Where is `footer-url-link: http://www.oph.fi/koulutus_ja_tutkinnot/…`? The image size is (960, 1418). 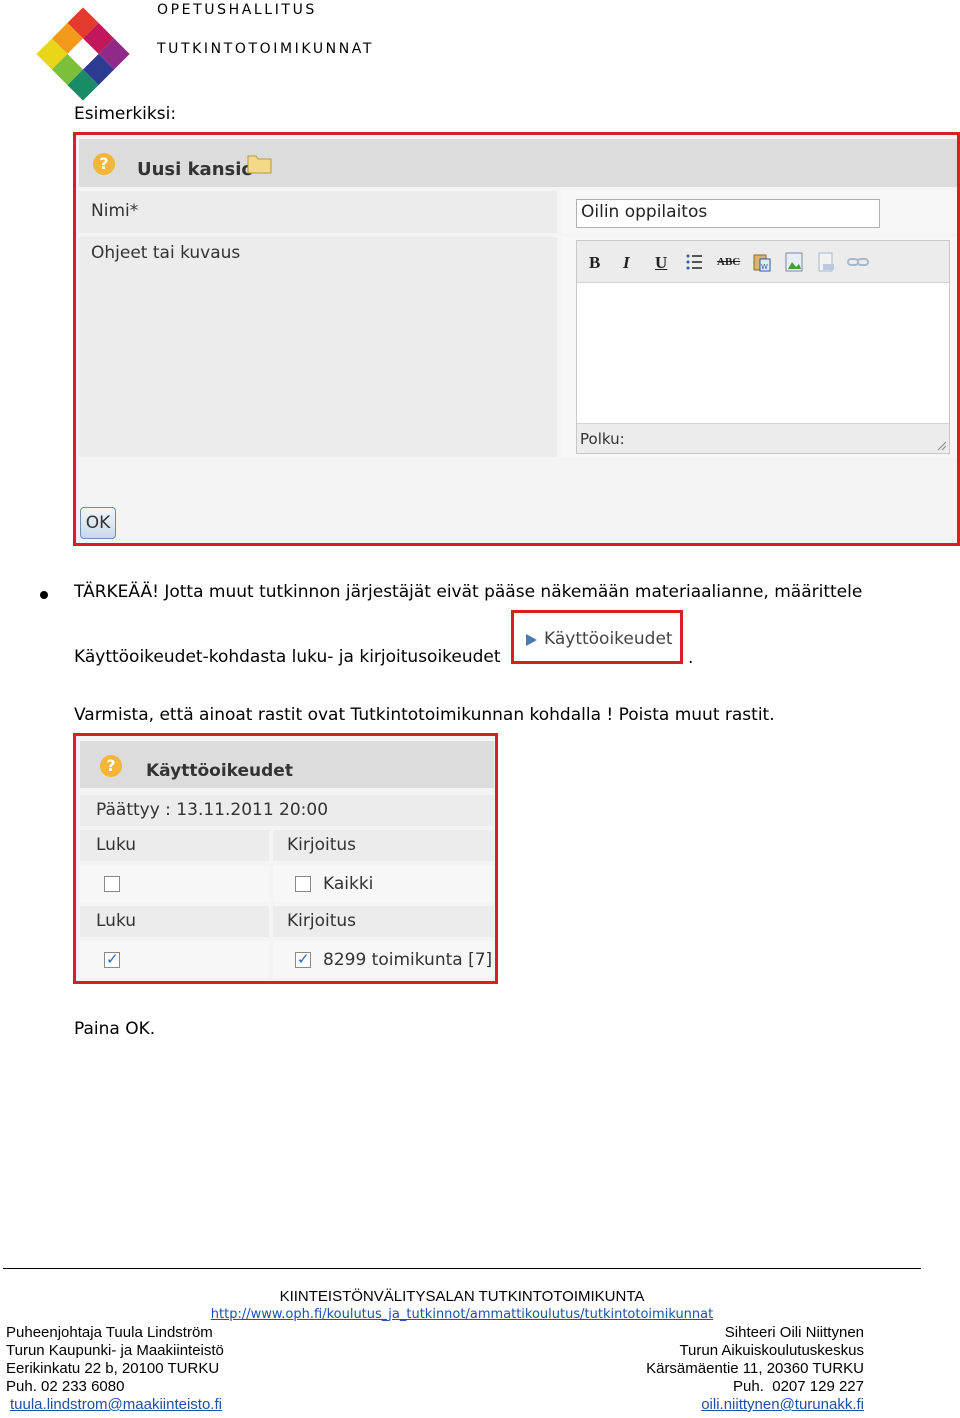
footer-url-link: http://www.oph.fi/koulutus_ja_tutkinnot/… is located at coordinates (462, 1314).